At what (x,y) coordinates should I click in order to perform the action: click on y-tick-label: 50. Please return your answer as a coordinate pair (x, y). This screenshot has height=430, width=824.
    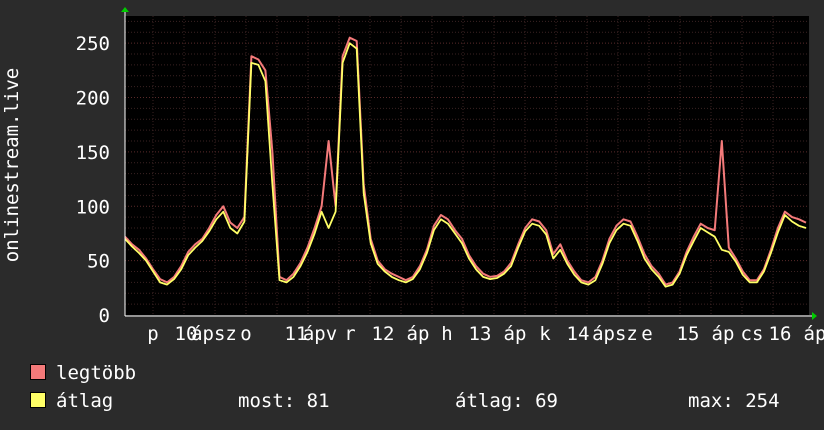
    Looking at the image, I should click on (98, 262).